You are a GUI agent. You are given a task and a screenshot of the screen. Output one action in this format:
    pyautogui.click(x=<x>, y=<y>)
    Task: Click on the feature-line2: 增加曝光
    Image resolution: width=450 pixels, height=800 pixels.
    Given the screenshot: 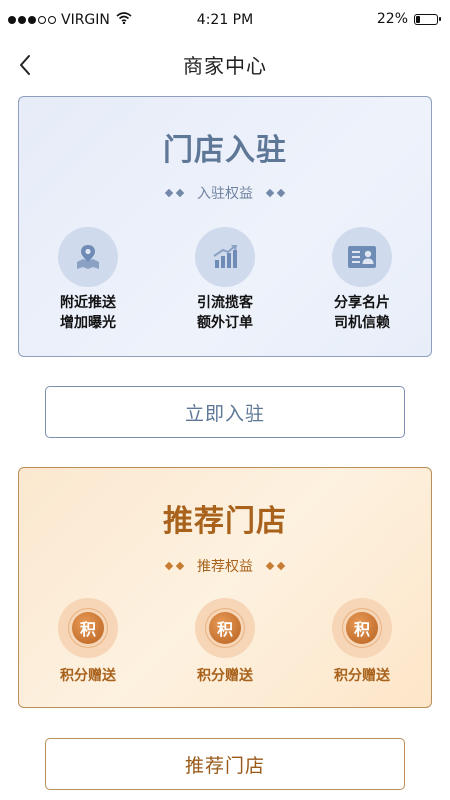 What is the action you would take?
    pyautogui.click(x=88, y=323)
    